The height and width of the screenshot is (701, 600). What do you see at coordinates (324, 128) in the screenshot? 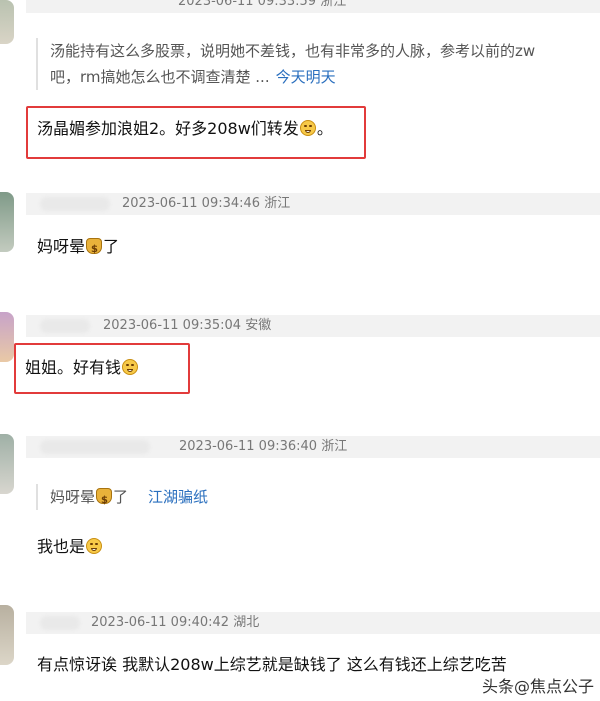
I see `comment-text-end: 。` at bounding box center [324, 128].